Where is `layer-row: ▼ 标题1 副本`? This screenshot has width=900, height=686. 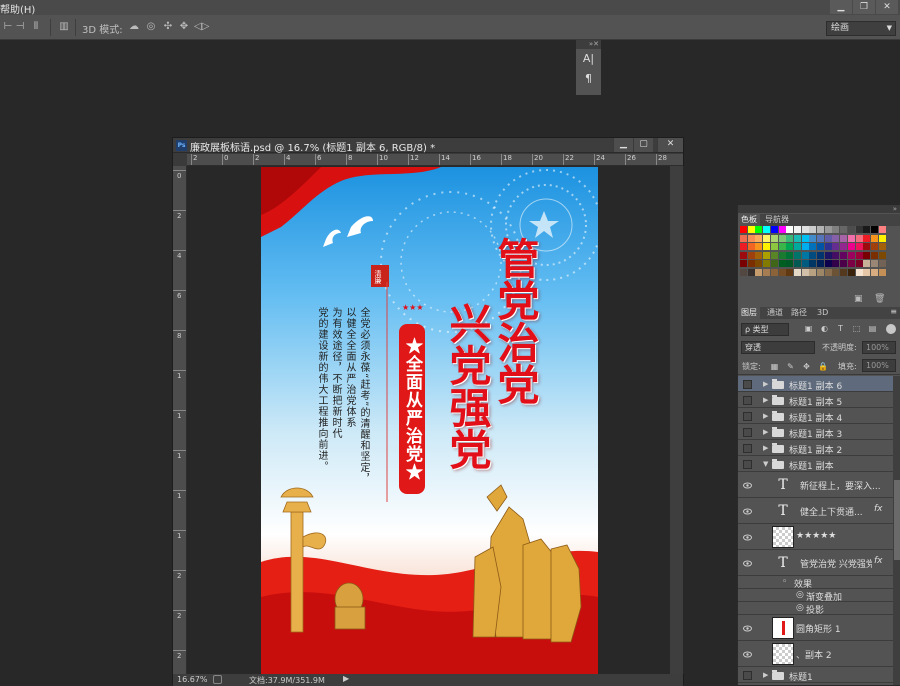 layer-row: ▼ 标题1 副本 is located at coordinates (815, 464).